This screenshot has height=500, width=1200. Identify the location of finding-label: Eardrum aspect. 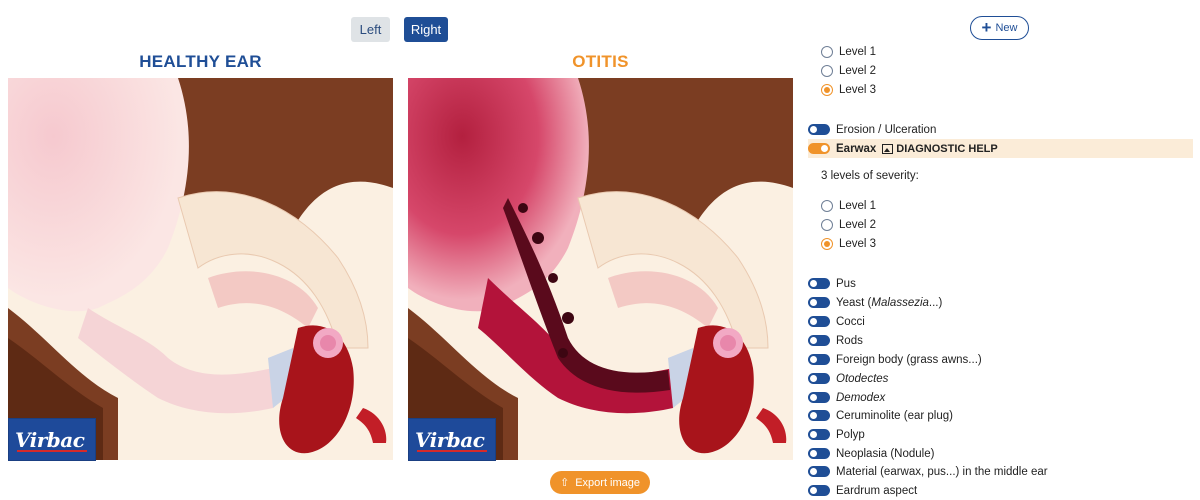
(877, 490).